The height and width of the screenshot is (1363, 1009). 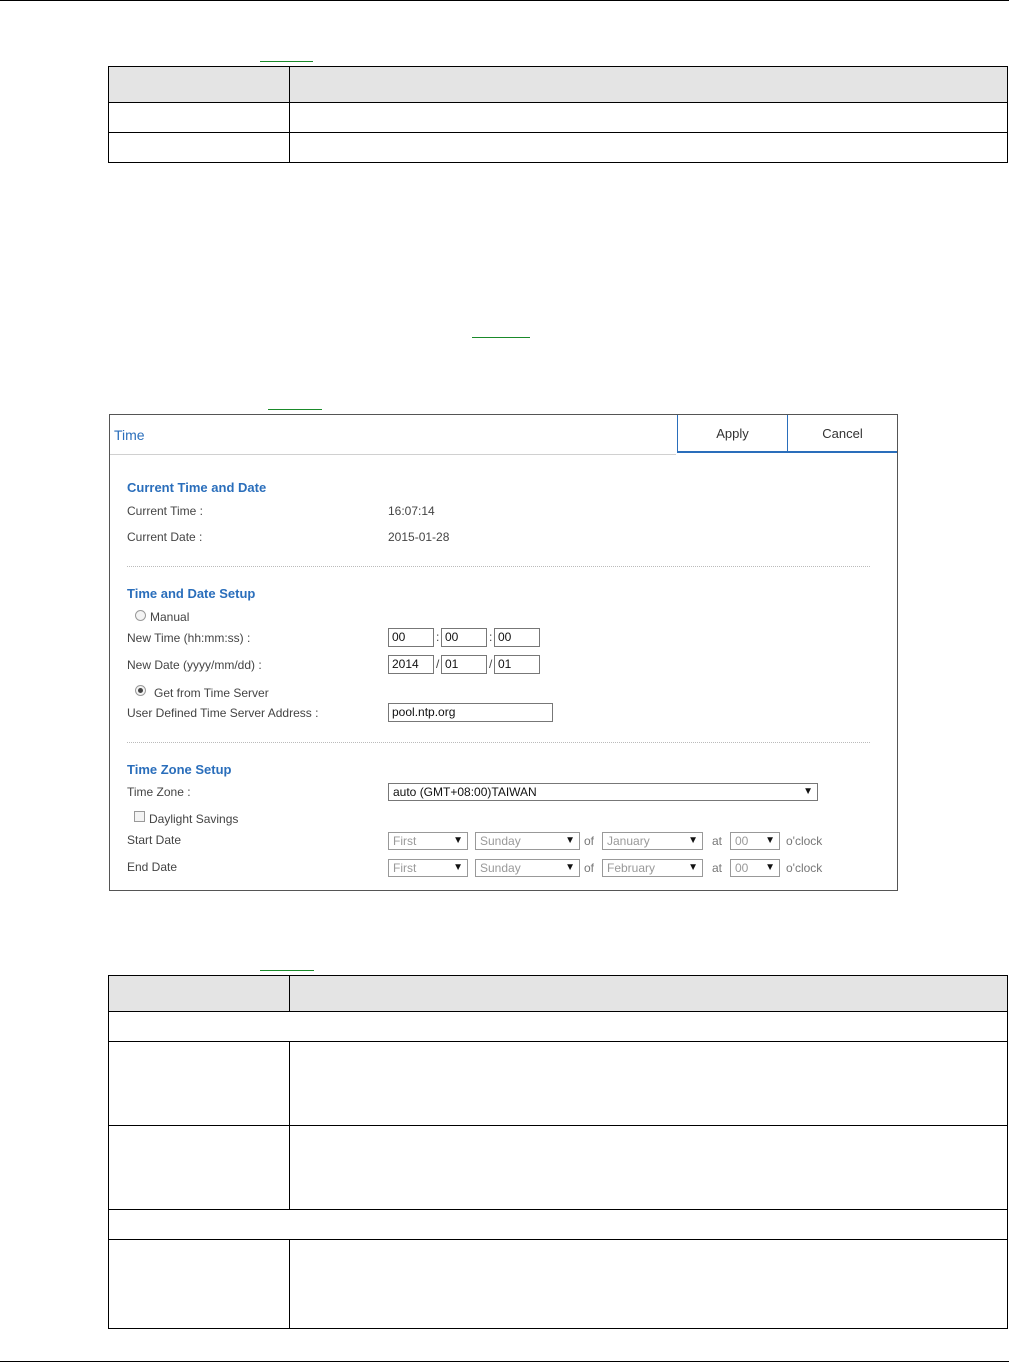 I want to click on time-zone-heading: Time Zone Setup, so click(x=179, y=769).